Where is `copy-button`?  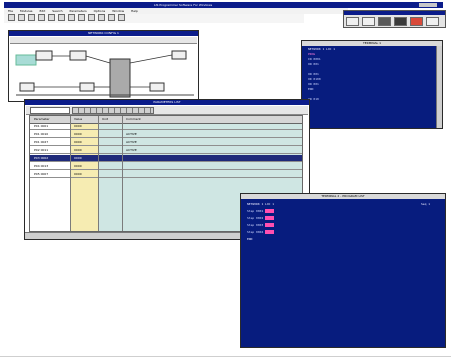
copy-button is located at coordinates (61, 17).